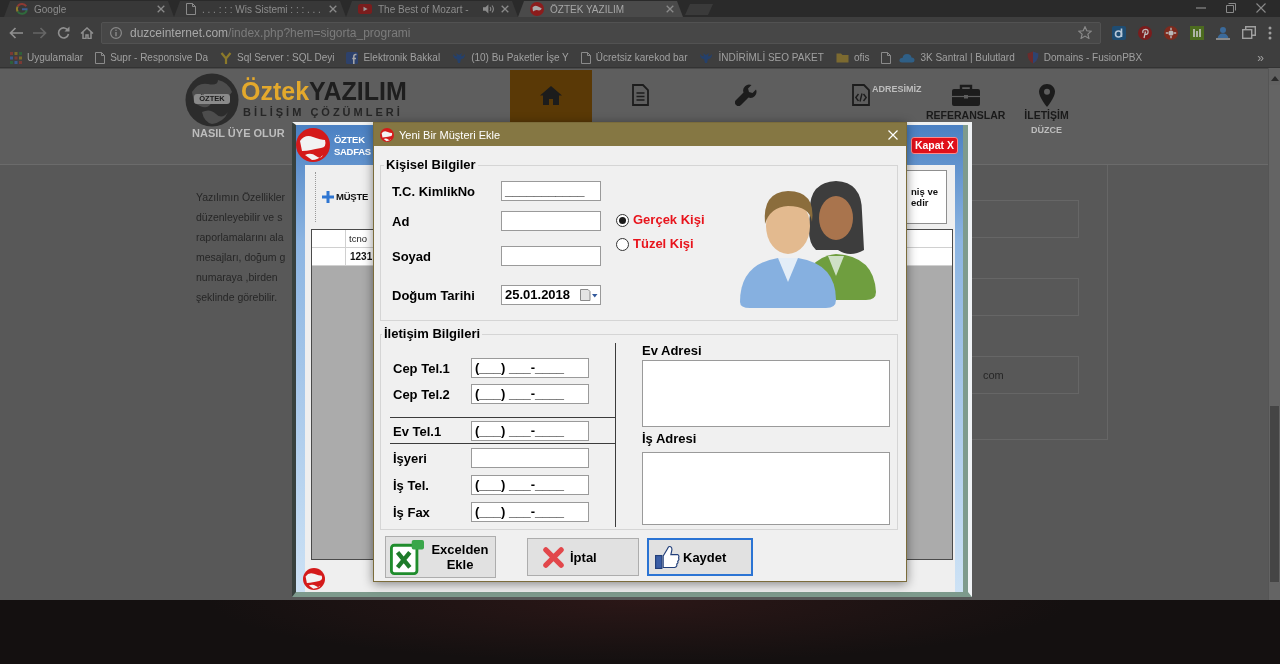  What do you see at coordinates (421, 368) in the screenshot?
I see `field-label: Cep Tel.1` at bounding box center [421, 368].